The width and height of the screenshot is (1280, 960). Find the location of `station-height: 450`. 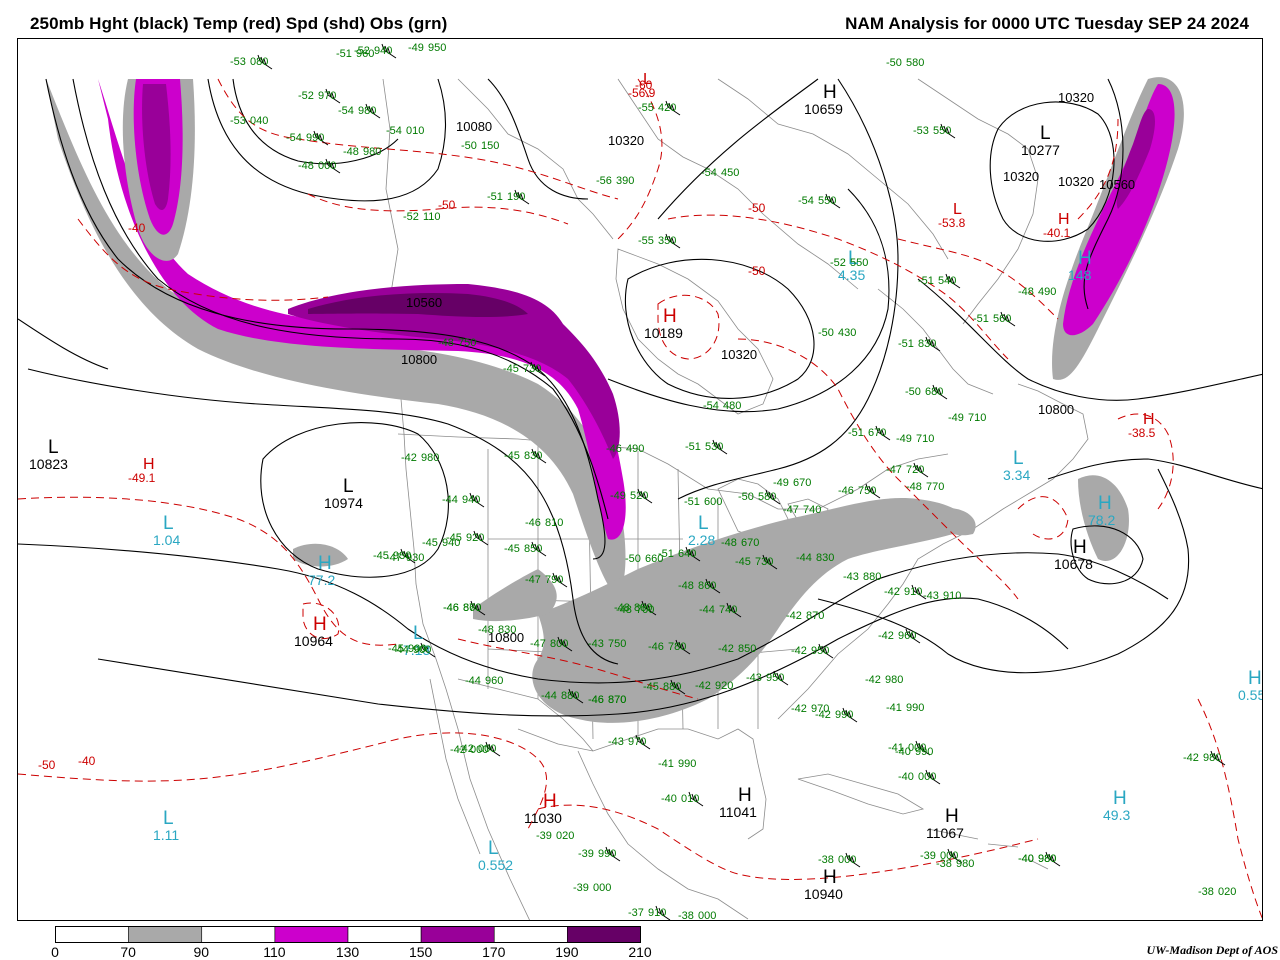

station-height: 450 is located at coordinates (730, 173).